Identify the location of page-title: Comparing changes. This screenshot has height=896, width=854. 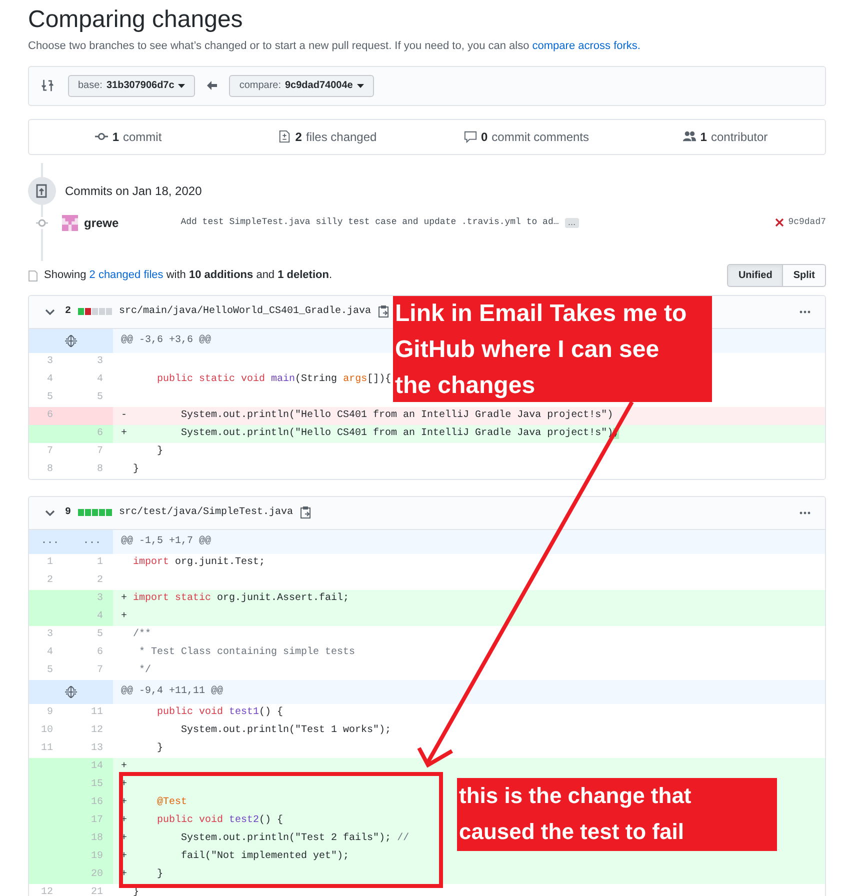
(136, 20).